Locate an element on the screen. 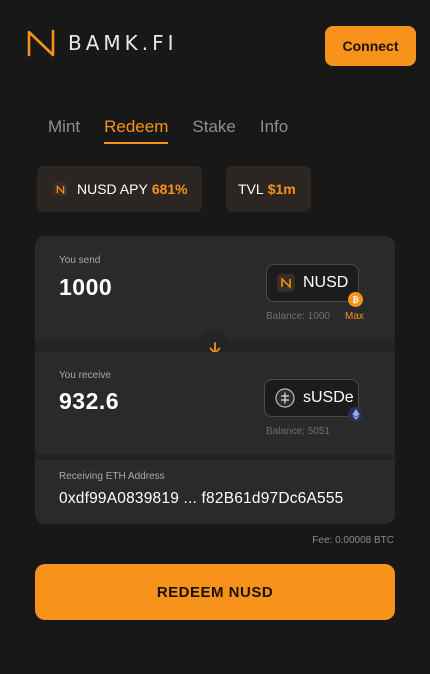  send-amount-input: 1000 is located at coordinates (85, 287).